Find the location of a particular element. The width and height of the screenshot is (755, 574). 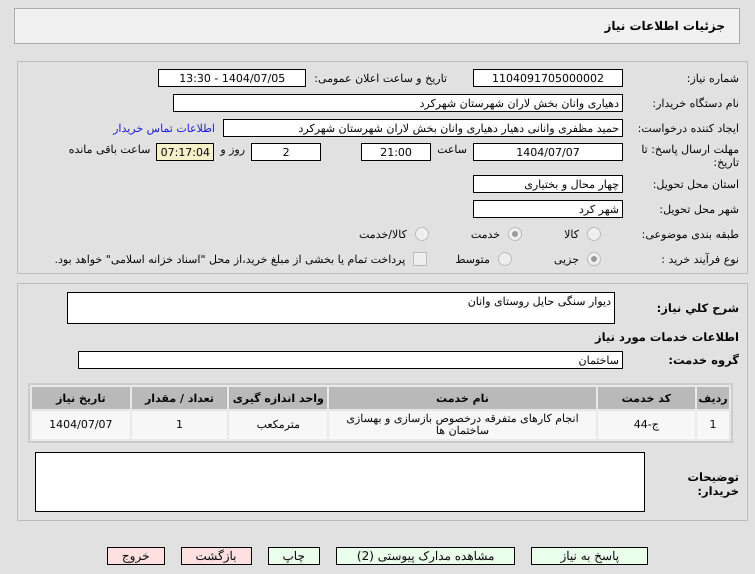

buyer-notes-textarea is located at coordinates (340, 482).